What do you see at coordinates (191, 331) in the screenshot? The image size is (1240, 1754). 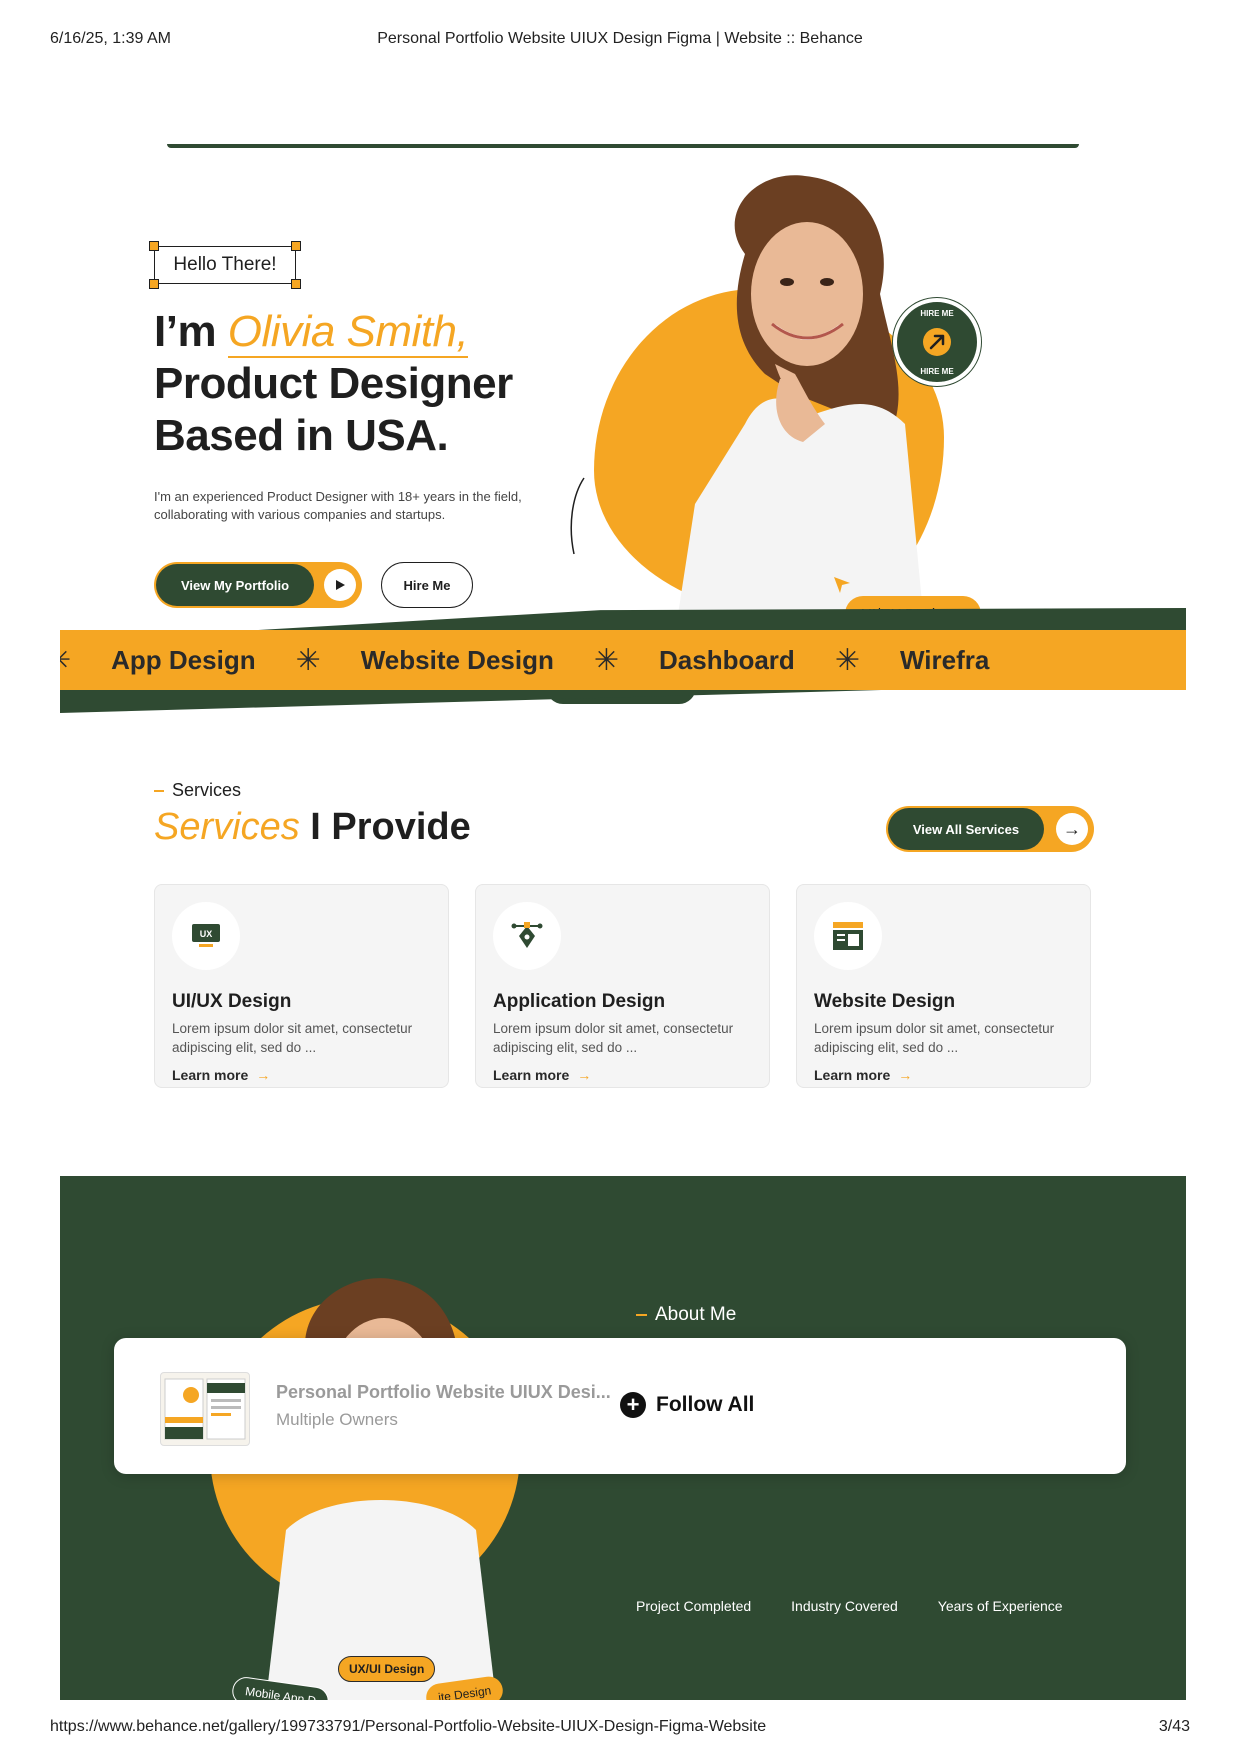 I see `hero-im: I’m` at bounding box center [191, 331].